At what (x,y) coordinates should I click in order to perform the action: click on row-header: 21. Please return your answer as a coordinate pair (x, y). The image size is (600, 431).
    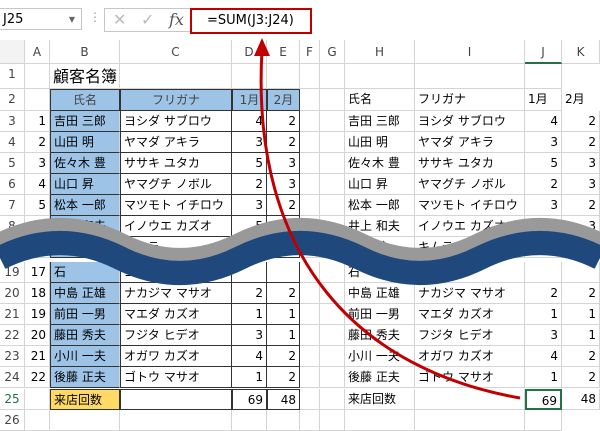
    Looking at the image, I should click on (12, 314).